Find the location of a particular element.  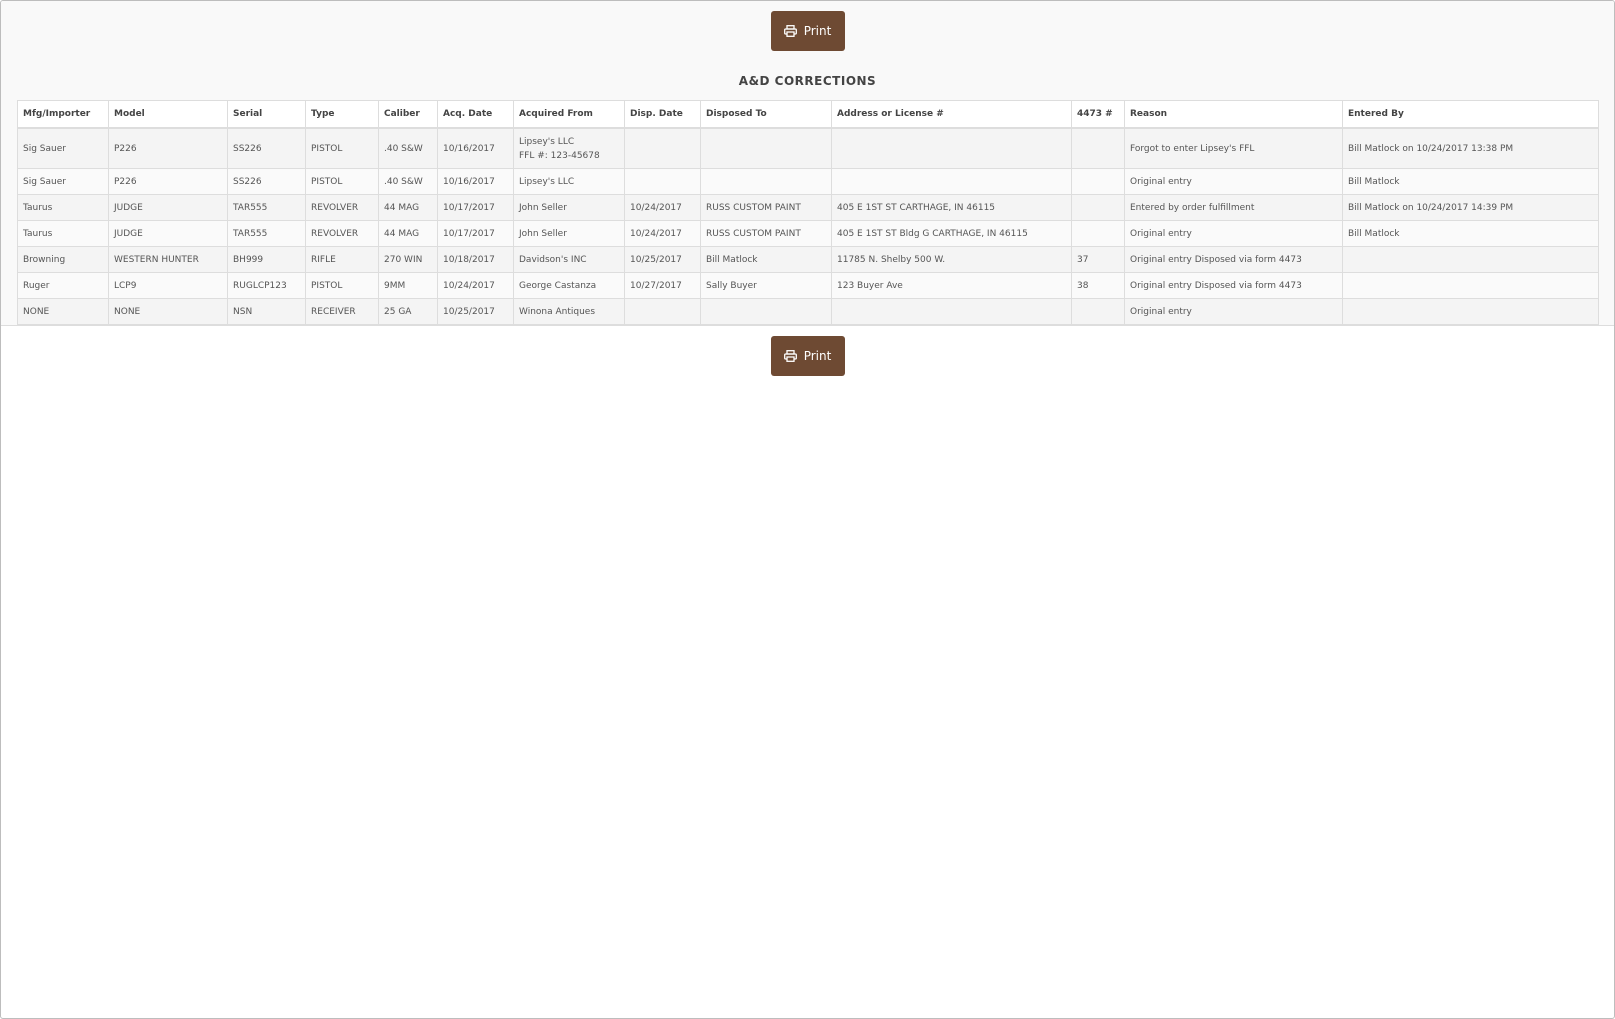

cell-type: RIFLE is located at coordinates (342, 259).